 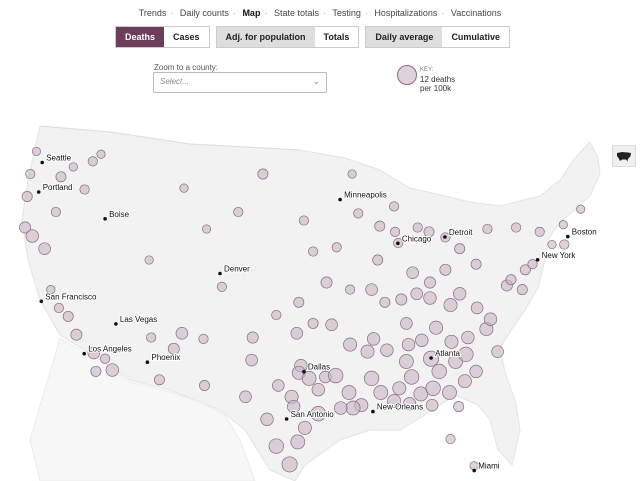 I want to click on nav-testing: Testing, so click(x=346, y=13).